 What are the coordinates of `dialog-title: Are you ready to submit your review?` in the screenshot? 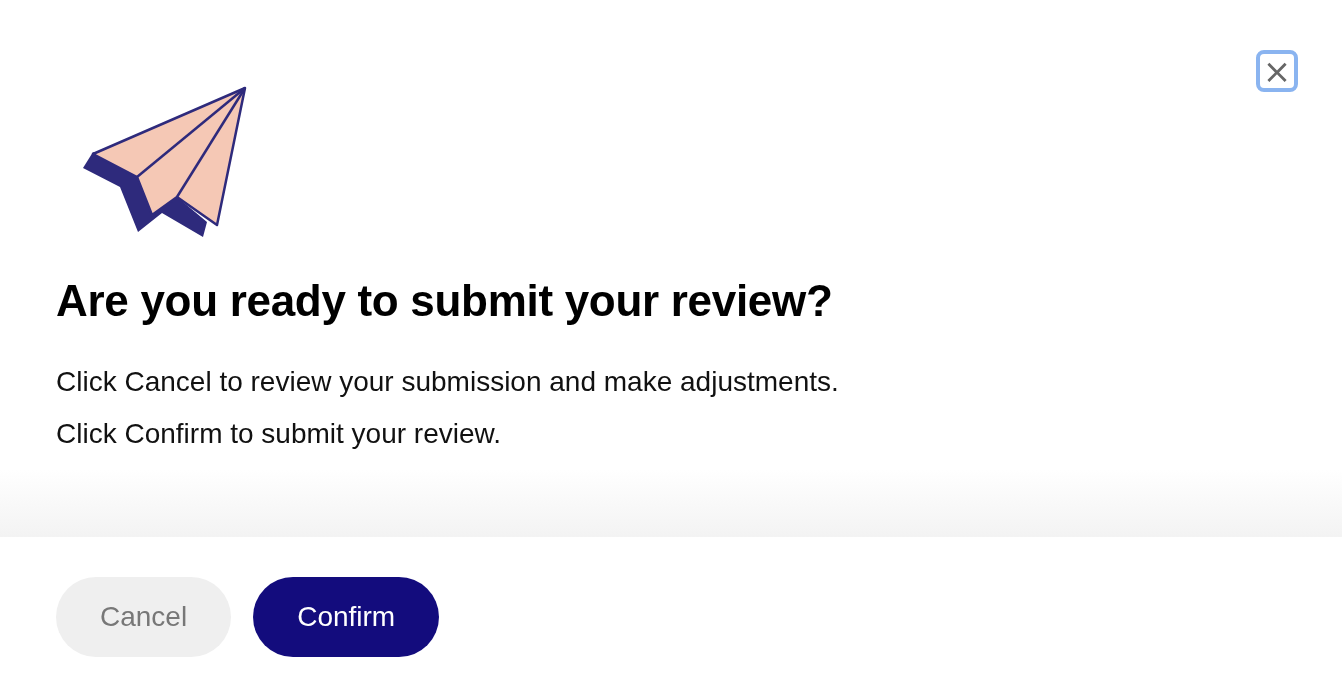 It's located at (445, 301).